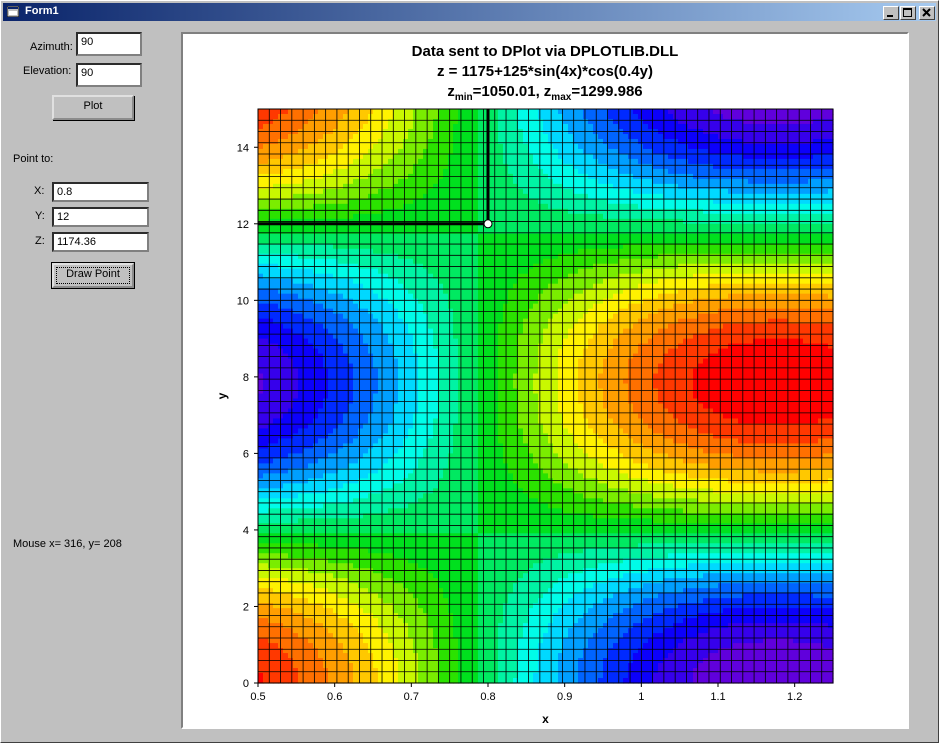 This screenshot has height=743, width=939. Describe the element at coordinates (93, 107) in the screenshot. I see `plot-button: Plot` at that location.